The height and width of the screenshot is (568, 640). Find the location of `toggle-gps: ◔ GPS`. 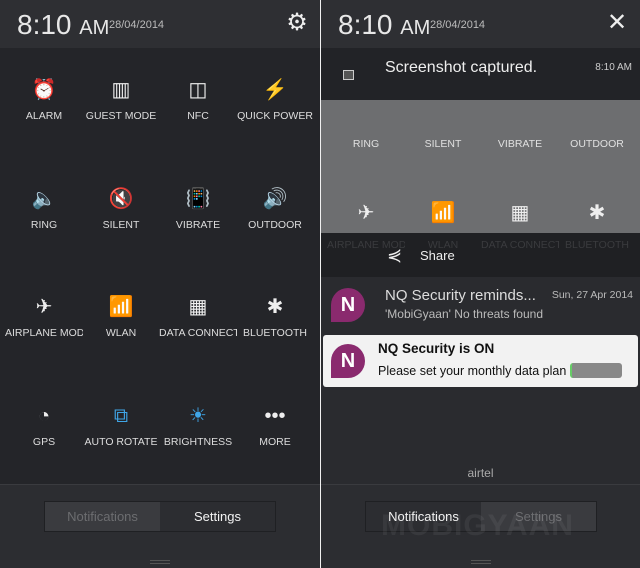

toggle-gps: ◔ GPS is located at coordinates (44, 426).